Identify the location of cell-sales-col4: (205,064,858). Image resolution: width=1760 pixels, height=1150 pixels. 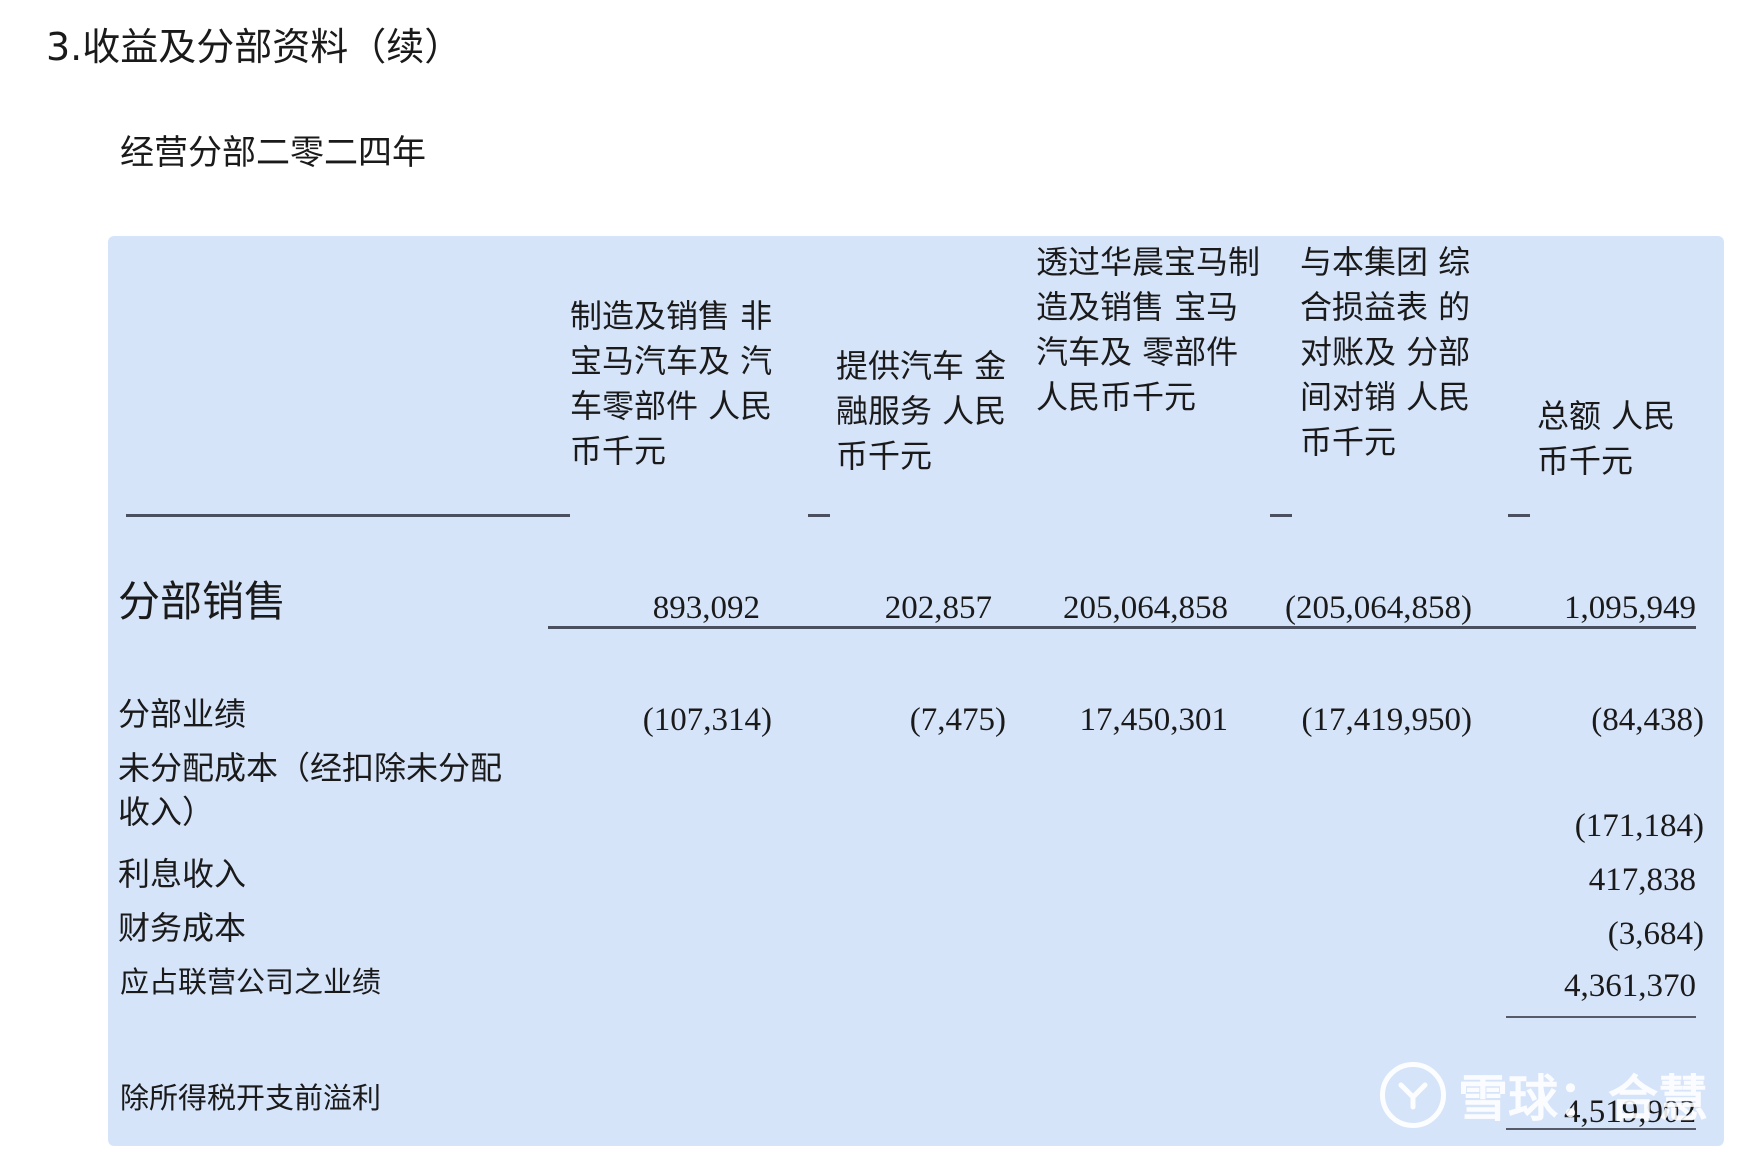
(1378, 608).